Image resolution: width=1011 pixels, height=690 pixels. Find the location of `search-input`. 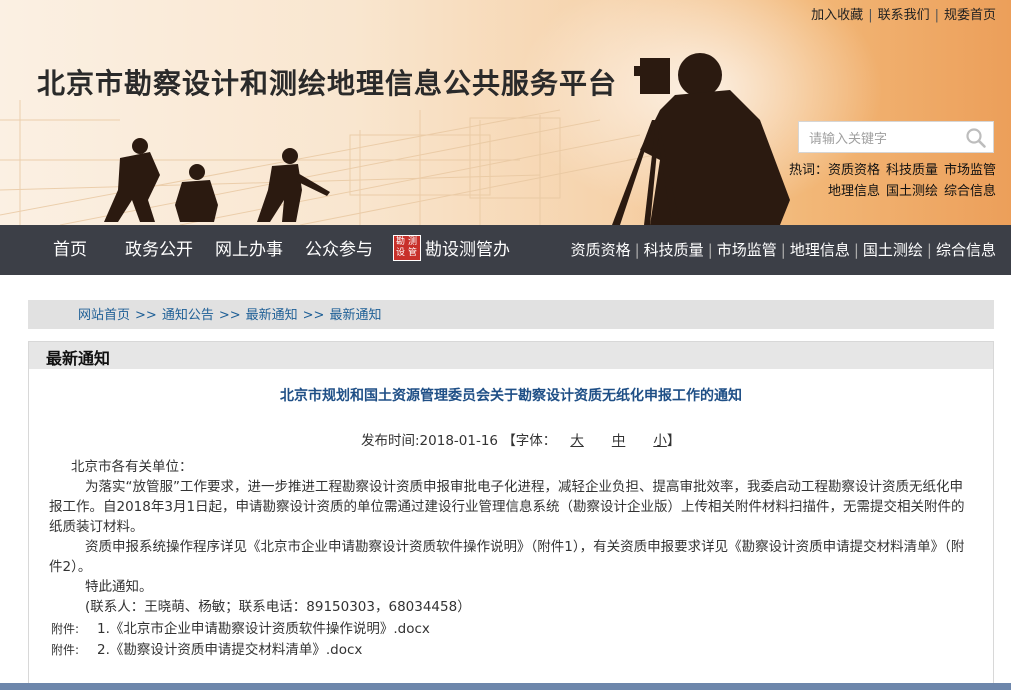

search-input is located at coordinates (884, 139).